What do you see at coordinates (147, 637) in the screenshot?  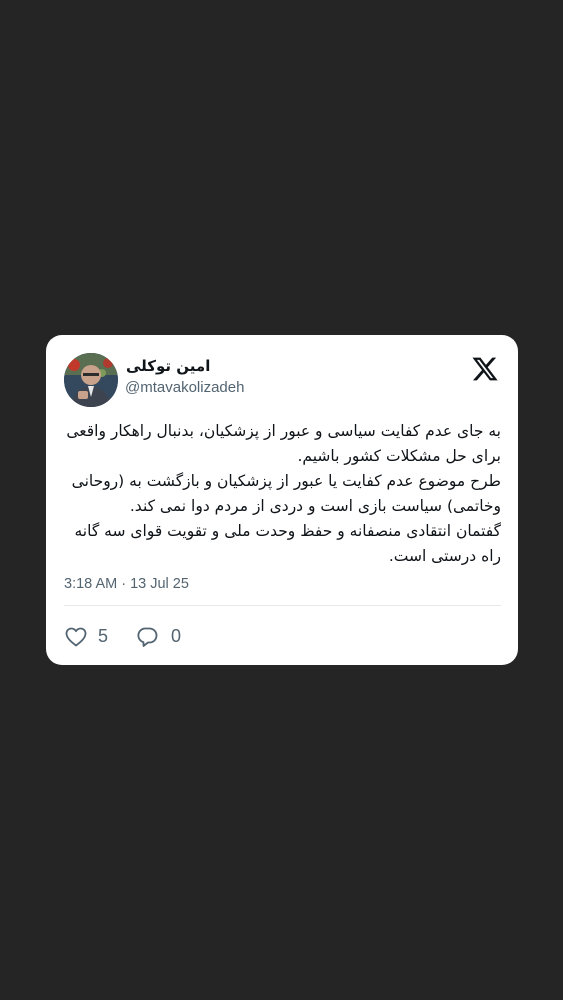 I see `reply-icon` at bounding box center [147, 637].